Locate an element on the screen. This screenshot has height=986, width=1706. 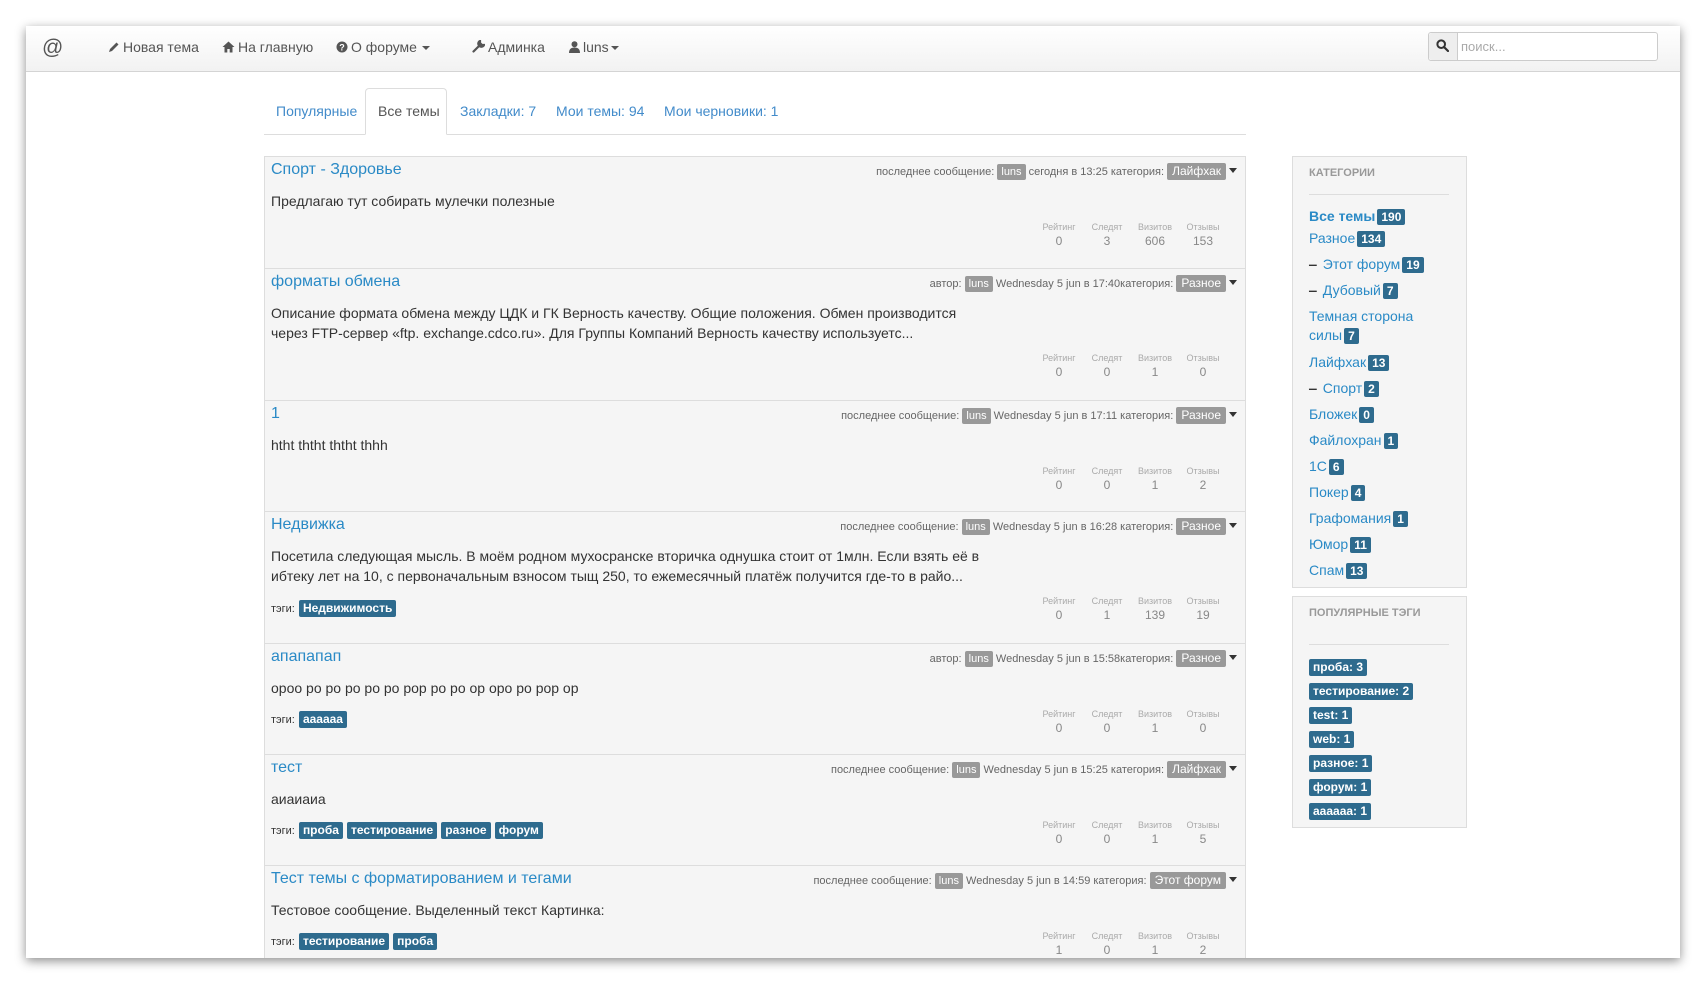
topic-title: Тест темы с форматированием и тегами is located at coordinates (421, 879).